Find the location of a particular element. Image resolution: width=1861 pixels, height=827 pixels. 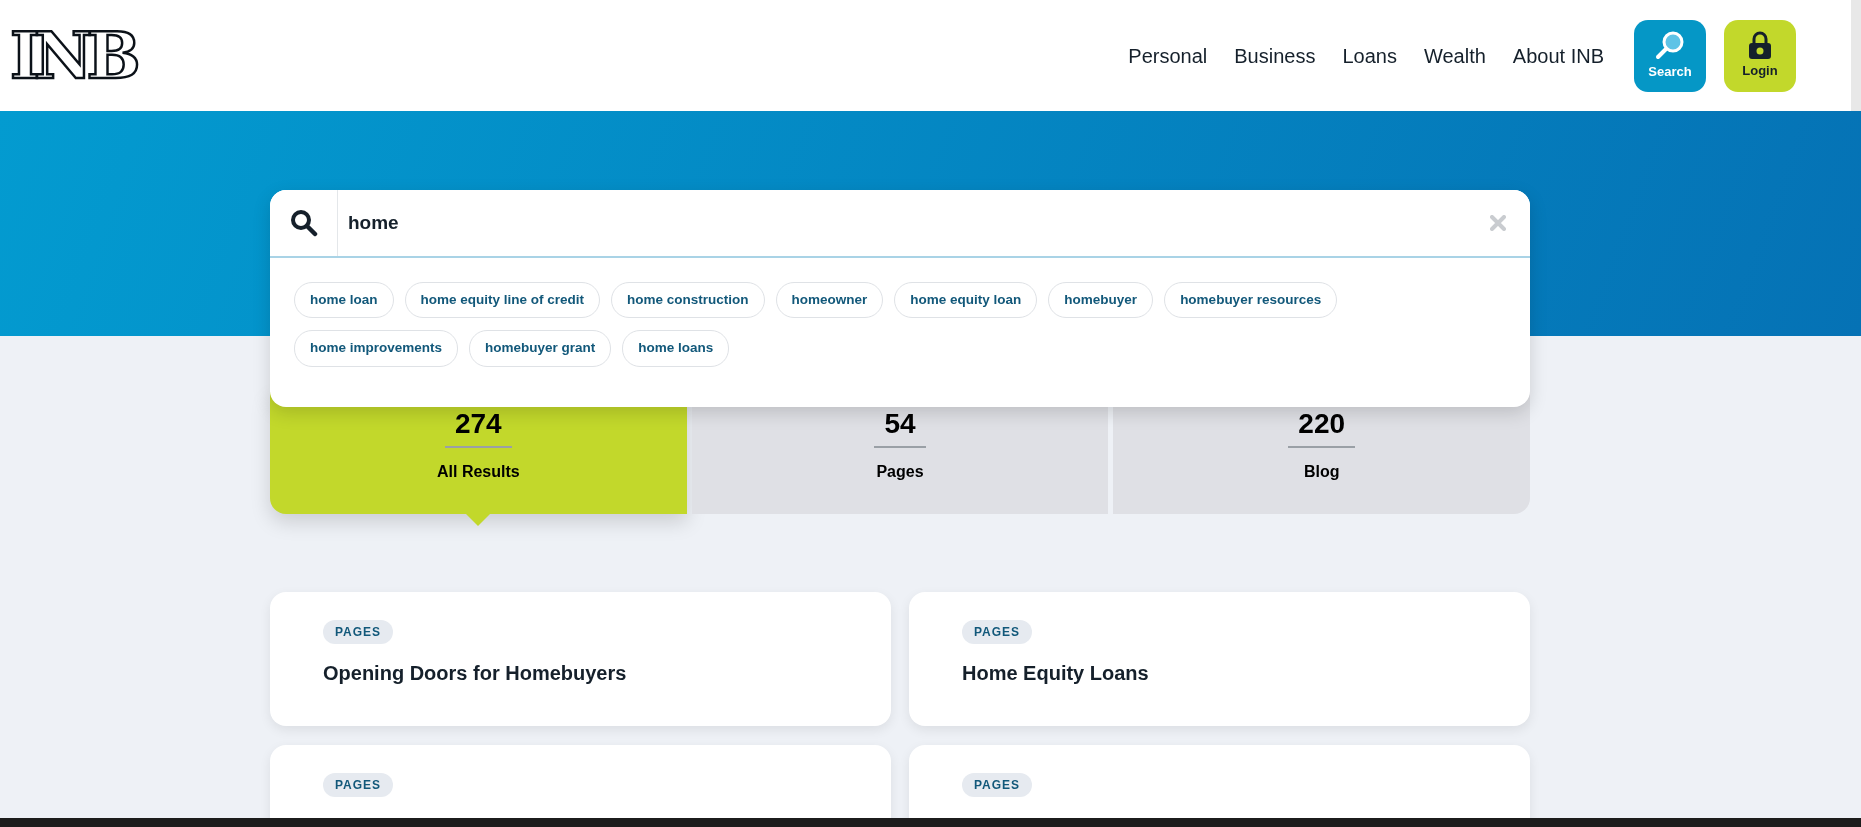

result-card: PAGES Opening Doors for Homebuyers is located at coordinates (580, 658).